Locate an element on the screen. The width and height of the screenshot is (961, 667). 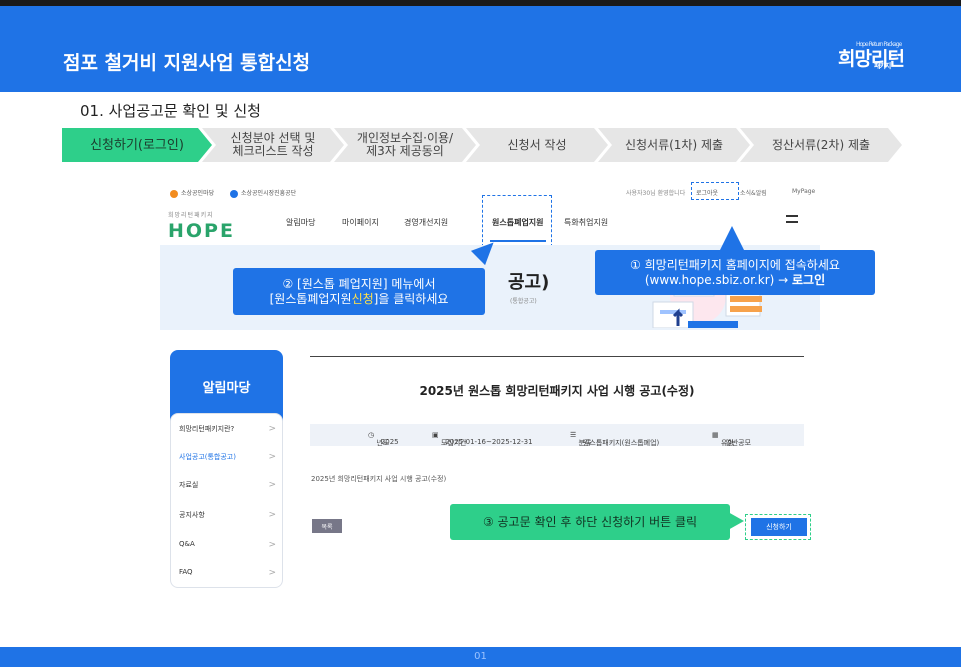
banner-subtitle: (통합공고) is located at coordinates (523, 301).